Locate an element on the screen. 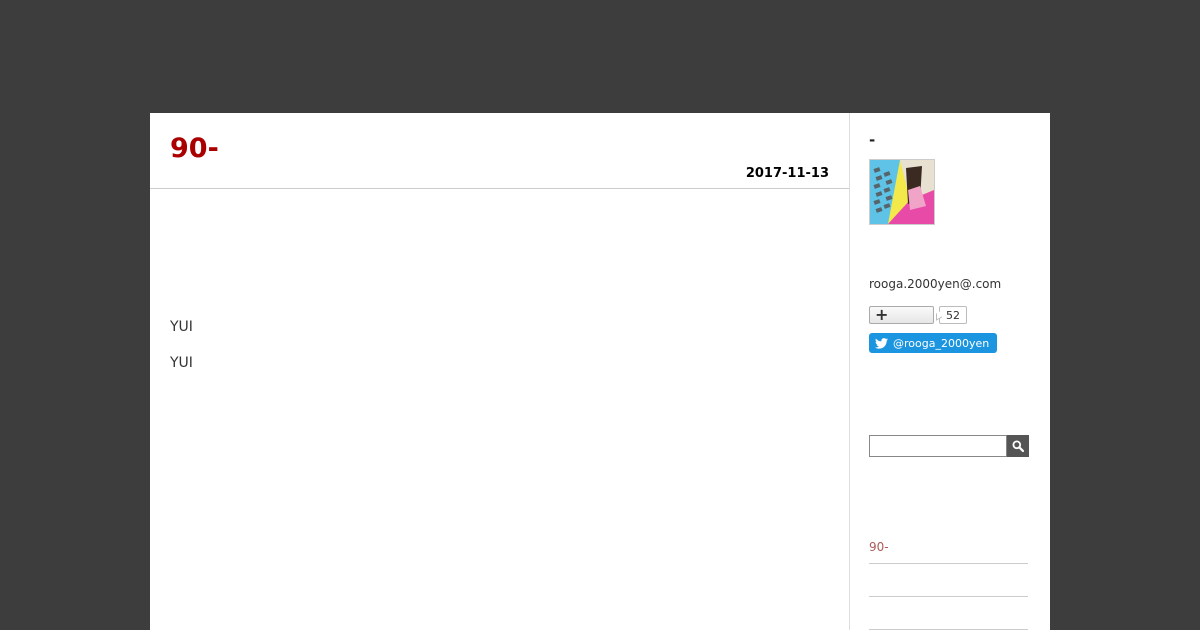  avatar is located at coordinates (902, 192).